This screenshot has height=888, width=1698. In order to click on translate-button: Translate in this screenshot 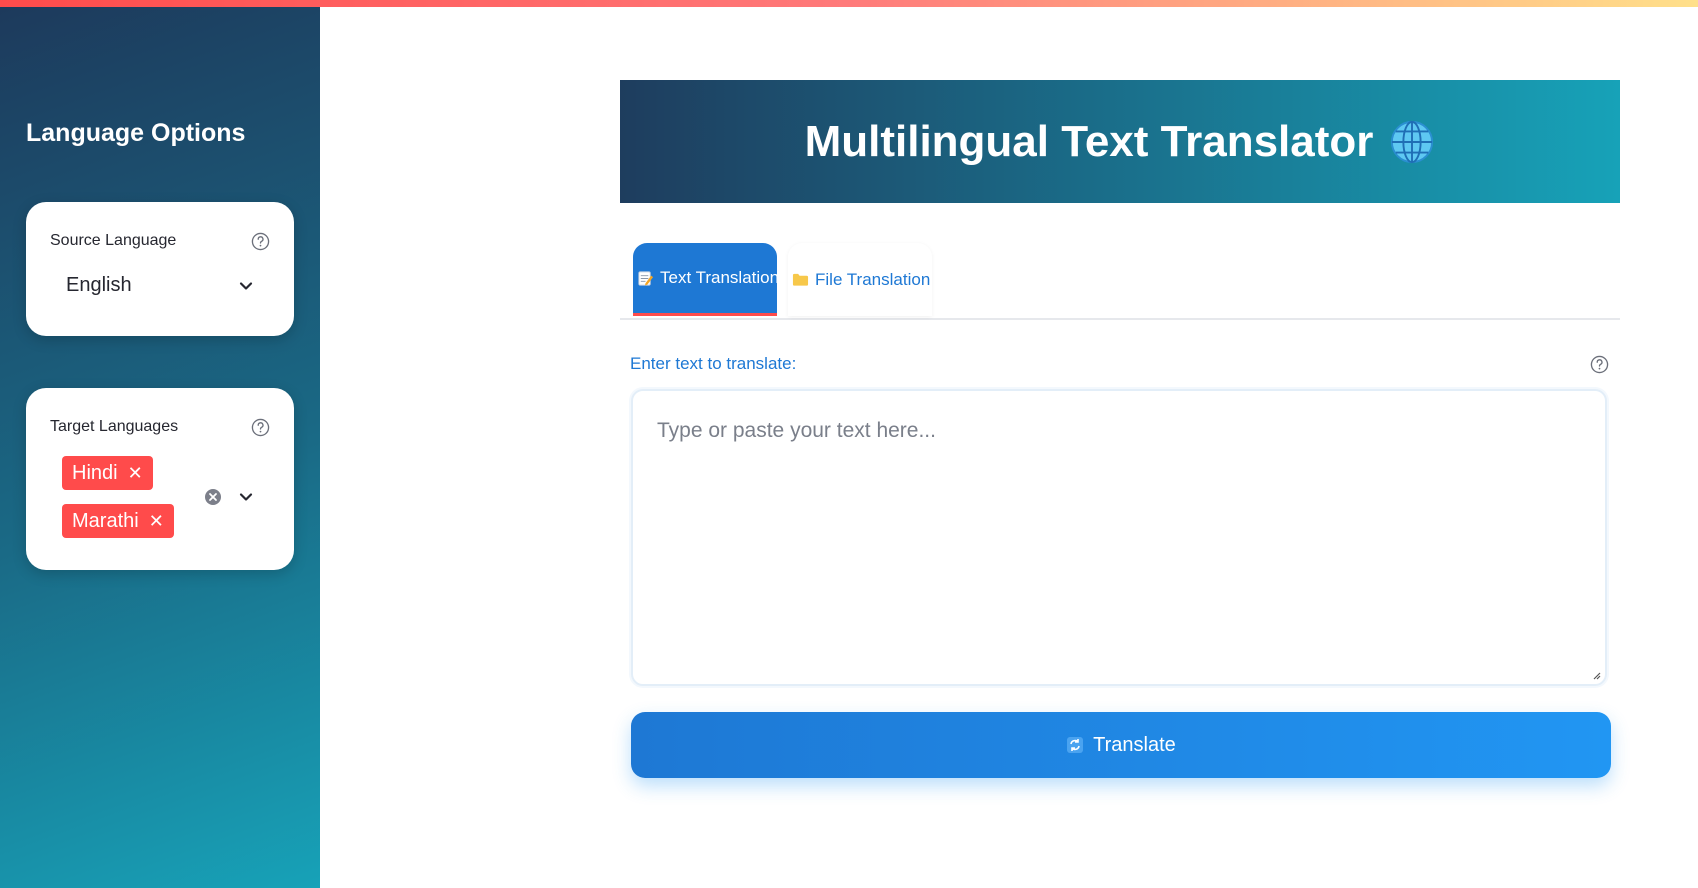, I will do `click(1121, 745)`.